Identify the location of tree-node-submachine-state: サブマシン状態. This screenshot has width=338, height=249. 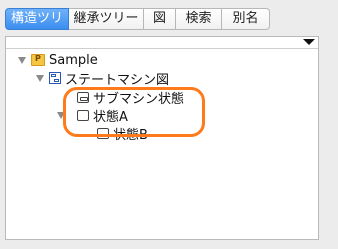
(131, 97).